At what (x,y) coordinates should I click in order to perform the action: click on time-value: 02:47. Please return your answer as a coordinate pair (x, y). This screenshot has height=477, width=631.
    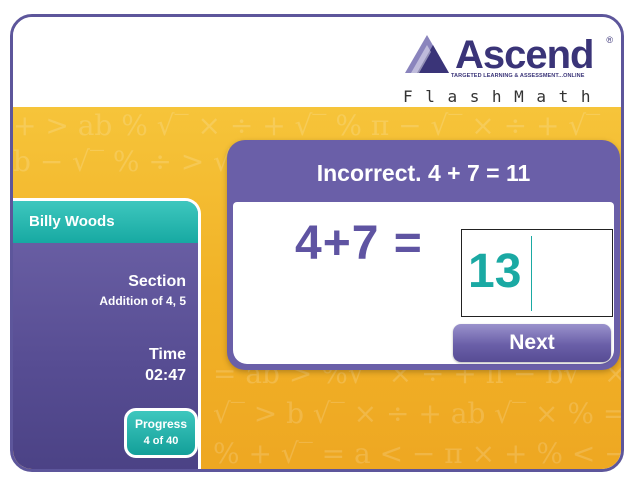
    Looking at the image, I should click on (165, 375).